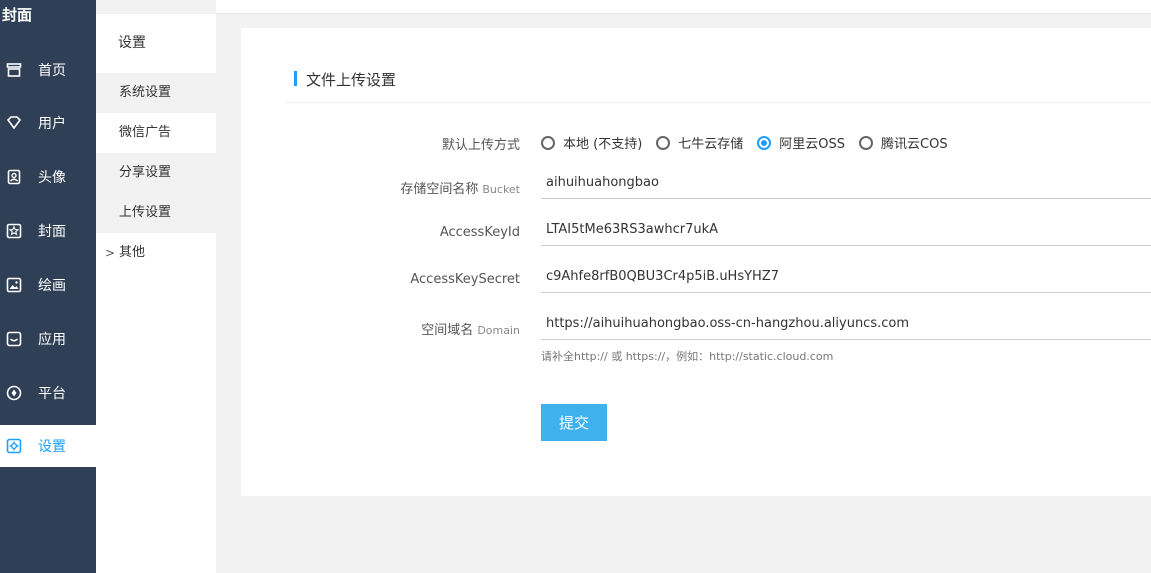 The height and width of the screenshot is (573, 1151). I want to click on submenu-title: 设置, so click(132, 43).